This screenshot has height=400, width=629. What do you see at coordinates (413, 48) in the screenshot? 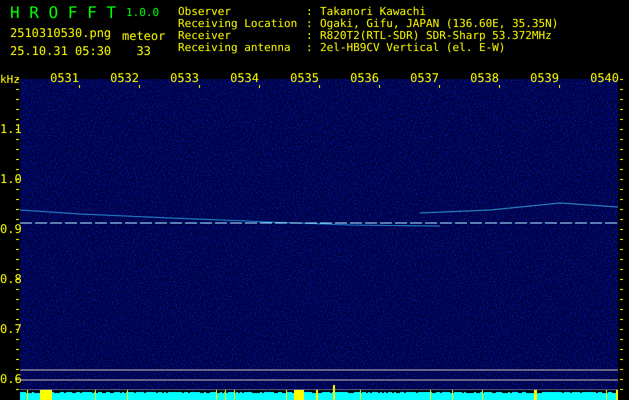
I see `info-value: 2el-HB9CV Vertical (el. E-W)` at bounding box center [413, 48].